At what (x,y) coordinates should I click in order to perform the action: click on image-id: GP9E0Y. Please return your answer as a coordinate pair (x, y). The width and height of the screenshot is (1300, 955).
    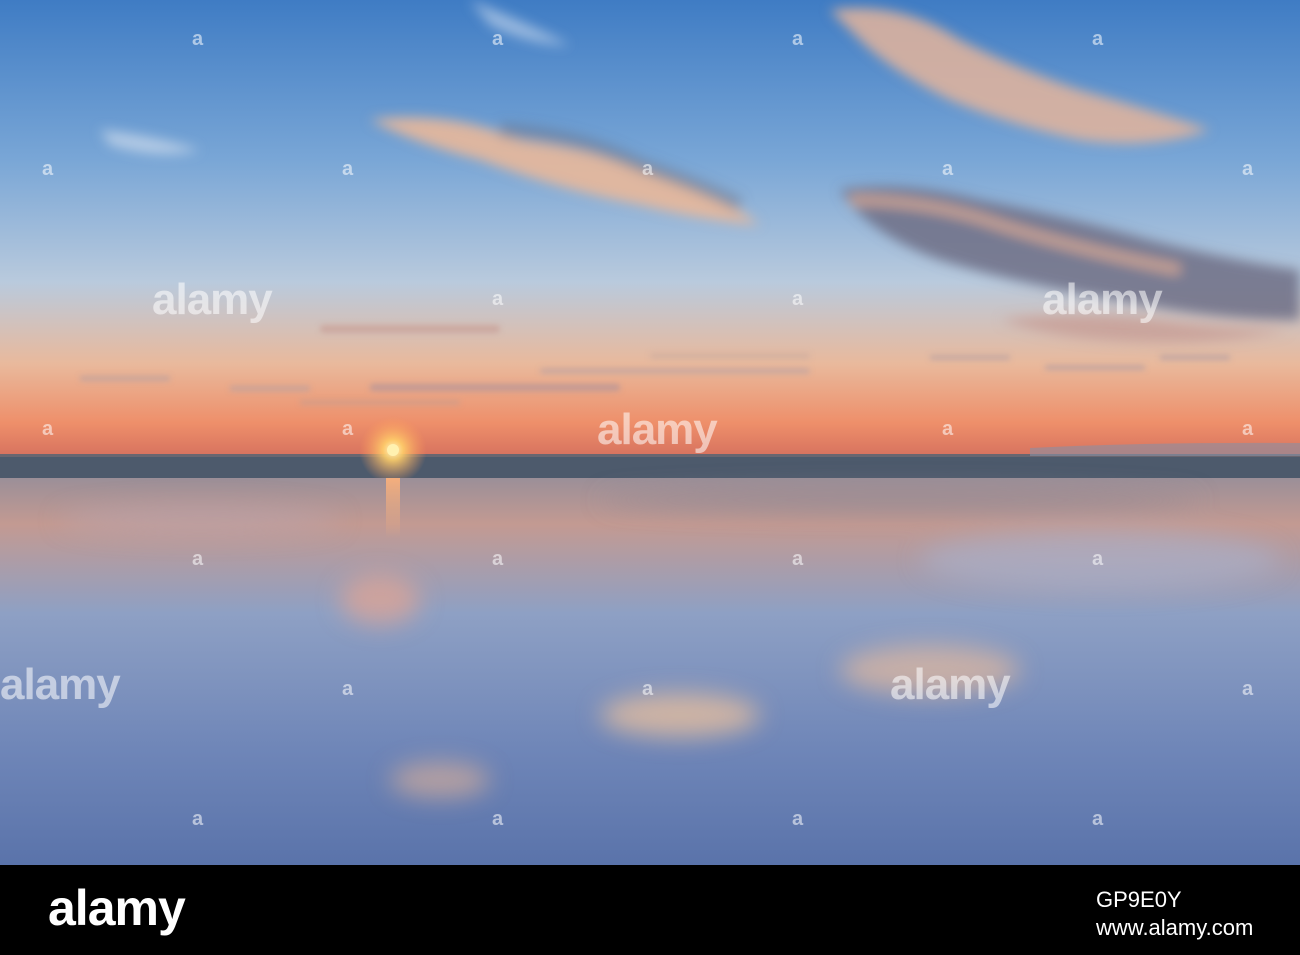
    Looking at the image, I should click on (1139, 899).